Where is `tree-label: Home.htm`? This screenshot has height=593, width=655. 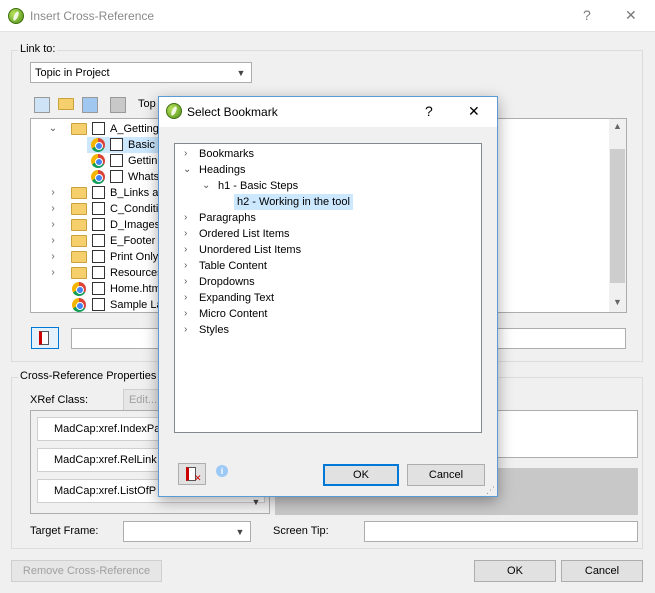
tree-label: Home.htm is located at coordinates (135, 289).